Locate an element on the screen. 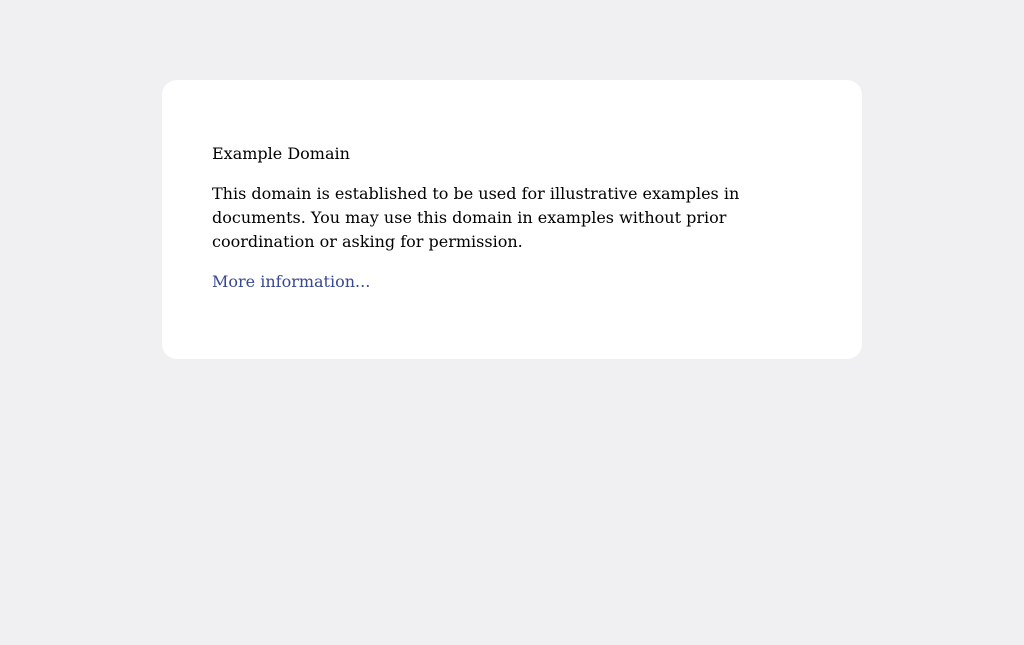 This screenshot has height=645, width=1024. page-title: Example Domain is located at coordinates (281, 153).